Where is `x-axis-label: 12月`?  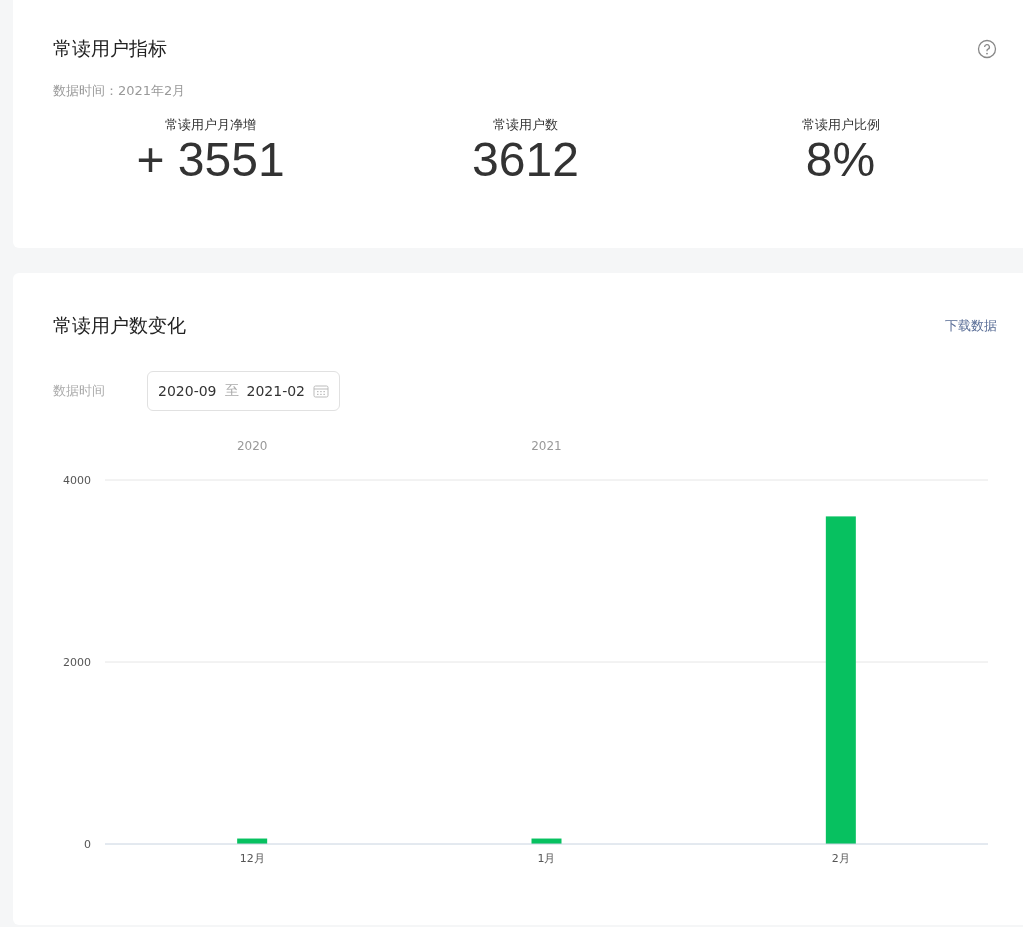
x-axis-label: 12月 is located at coordinates (252, 858).